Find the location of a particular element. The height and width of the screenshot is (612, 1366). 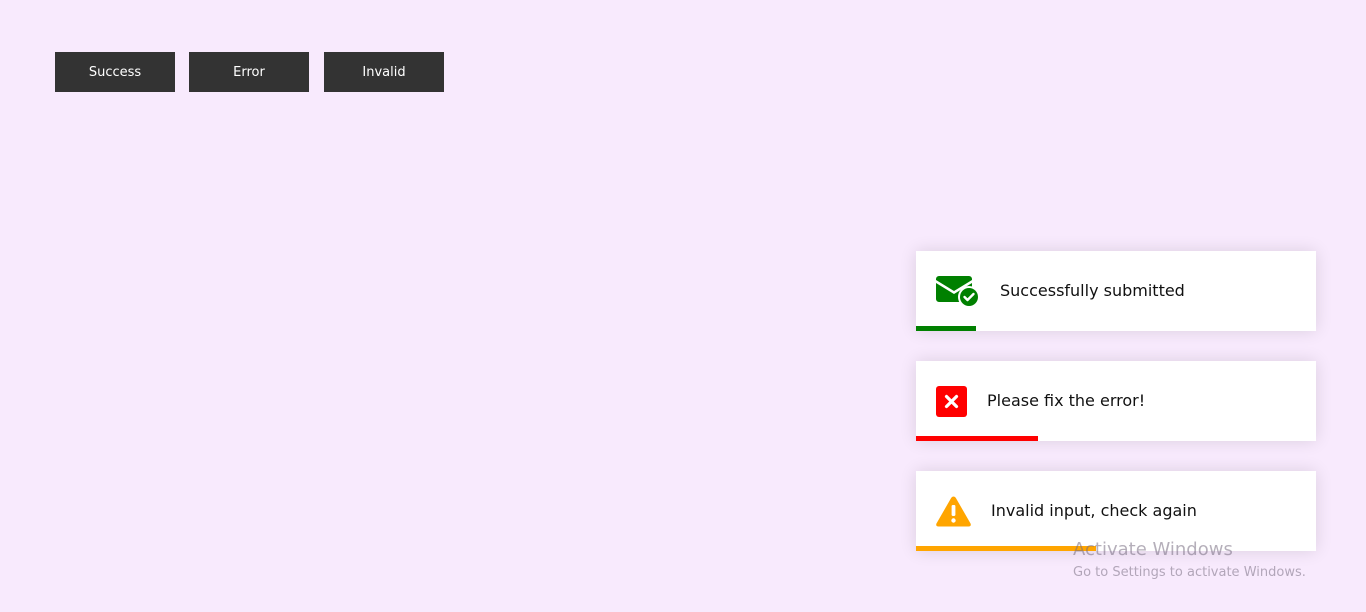

error-toast: Please fix the error! is located at coordinates (1116, 401).